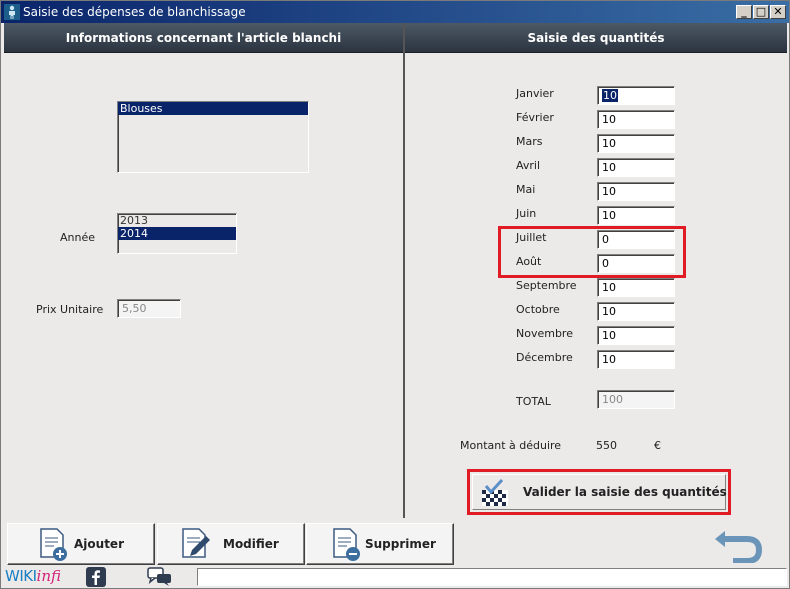 The height and width of the screenshot is (589, 790). Describe the element at coordinates (596, 38) in the screenshot. I see `quantities-header: Saisie des quantités` at that location.